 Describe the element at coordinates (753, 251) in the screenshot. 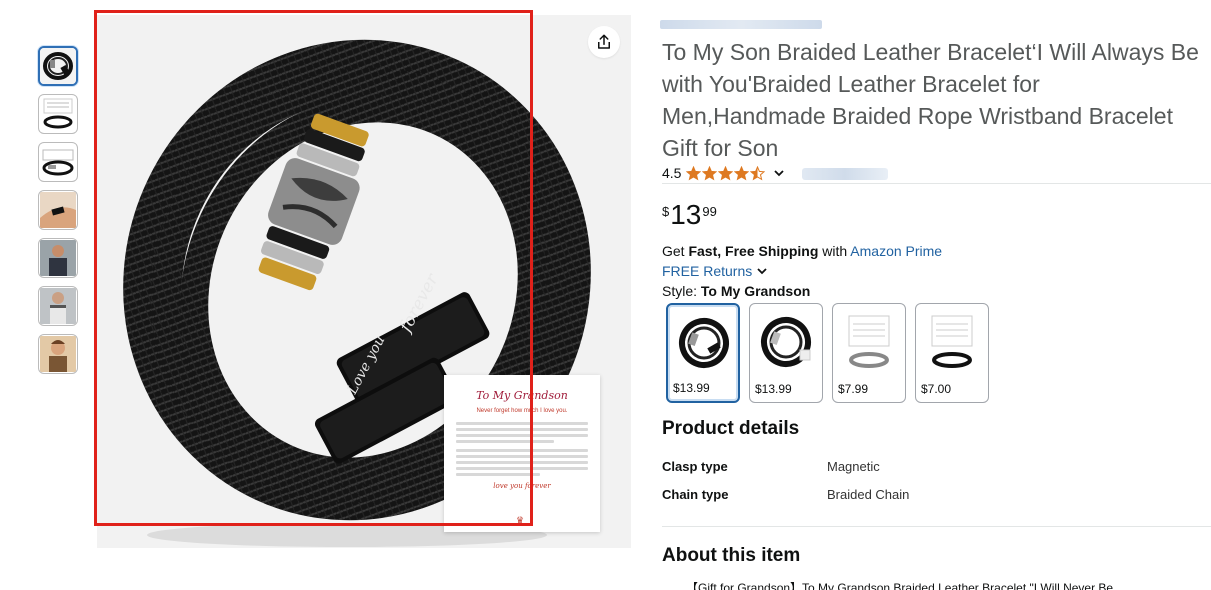

I see `shipping-bold: Fast, Free Shipping` at that location.